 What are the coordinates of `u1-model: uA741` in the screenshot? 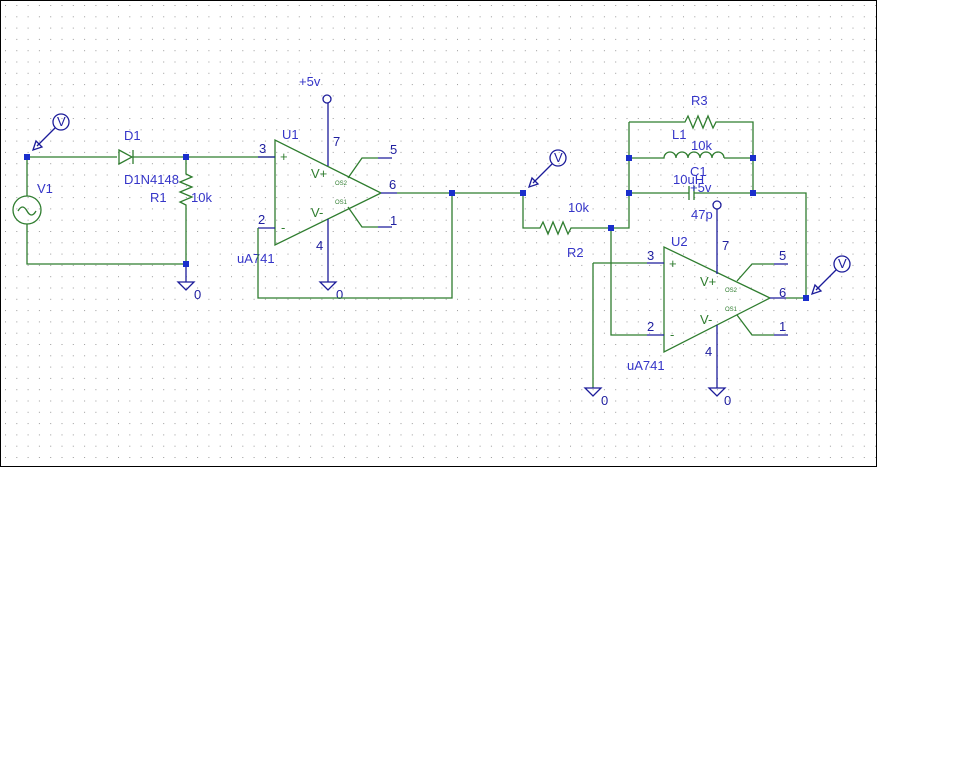 It's located at (256, 258).